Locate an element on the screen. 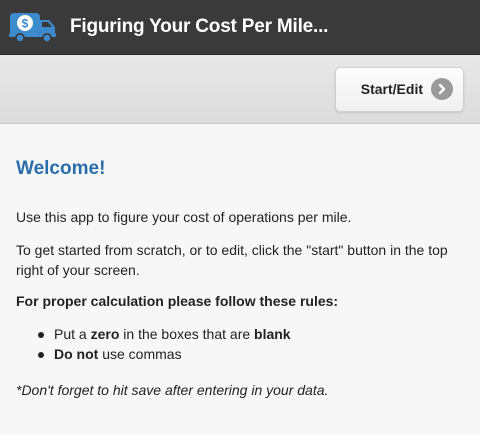 This screenshot has height=435, width=480. start-edit-button: Start/Edit is located at coordinates (399, 89).